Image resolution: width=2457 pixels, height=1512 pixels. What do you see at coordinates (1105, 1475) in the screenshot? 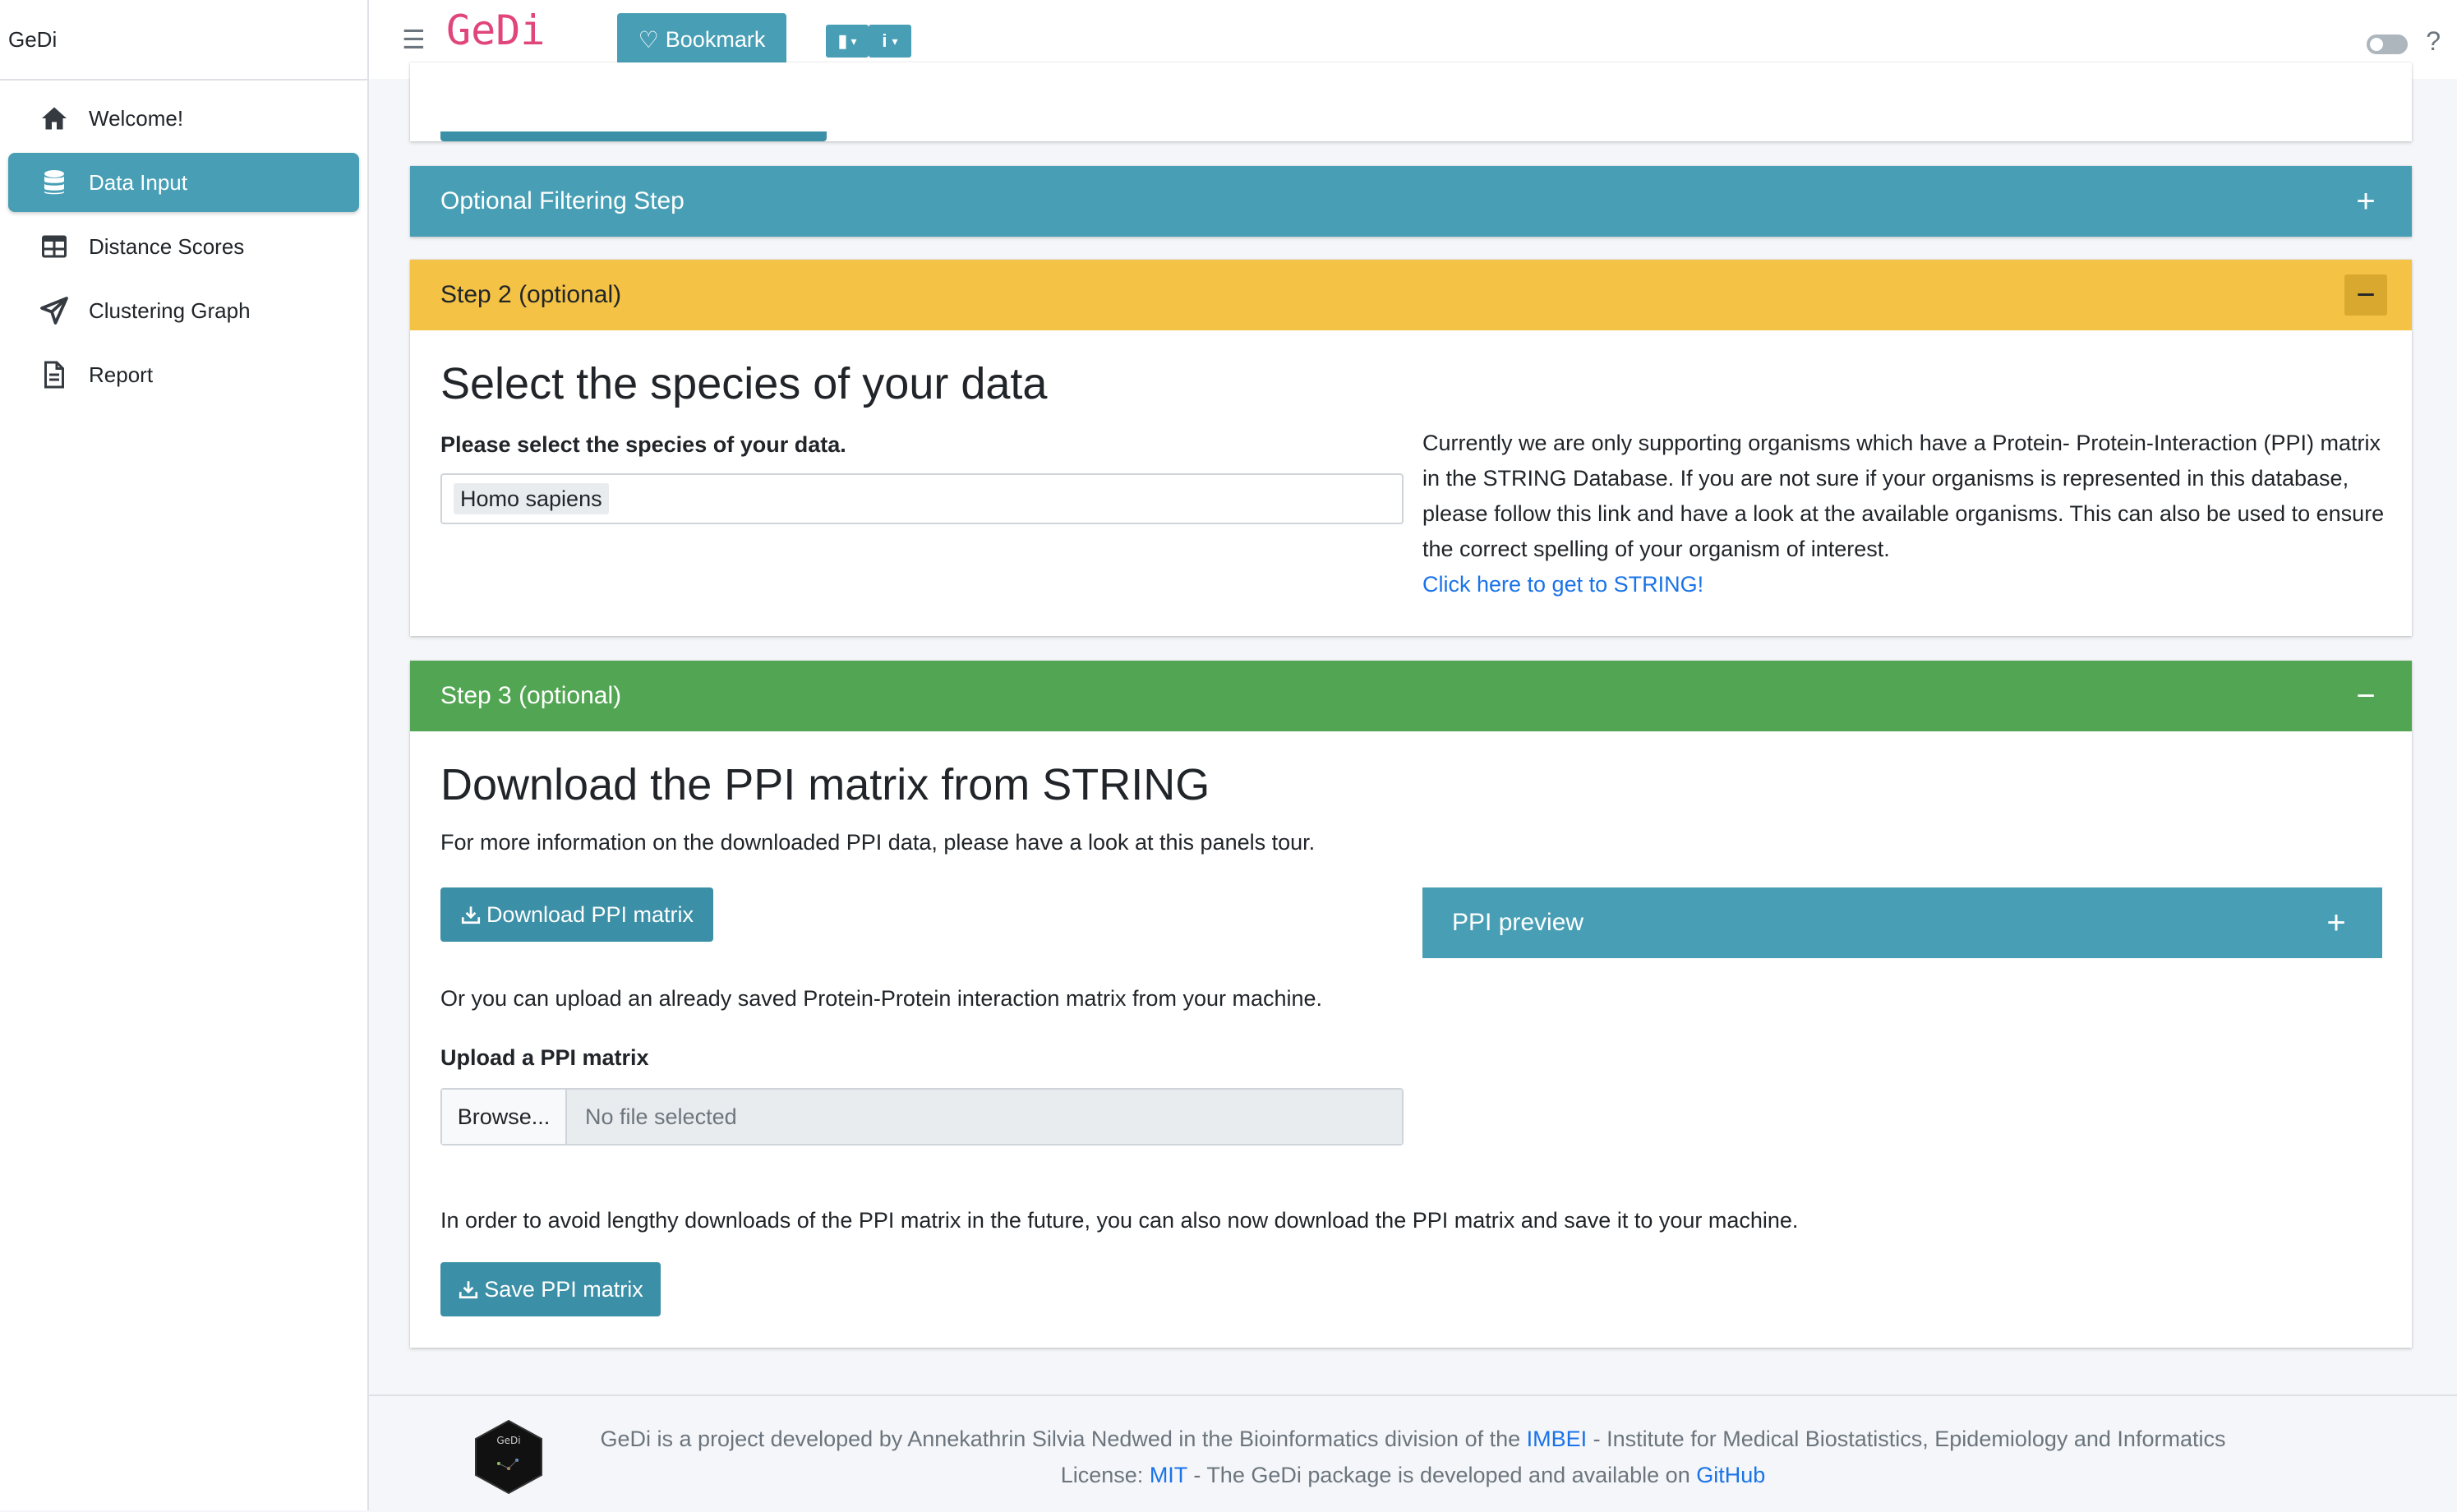
I see `footer-license-label: License:` at bounding box center [1105, 1475].